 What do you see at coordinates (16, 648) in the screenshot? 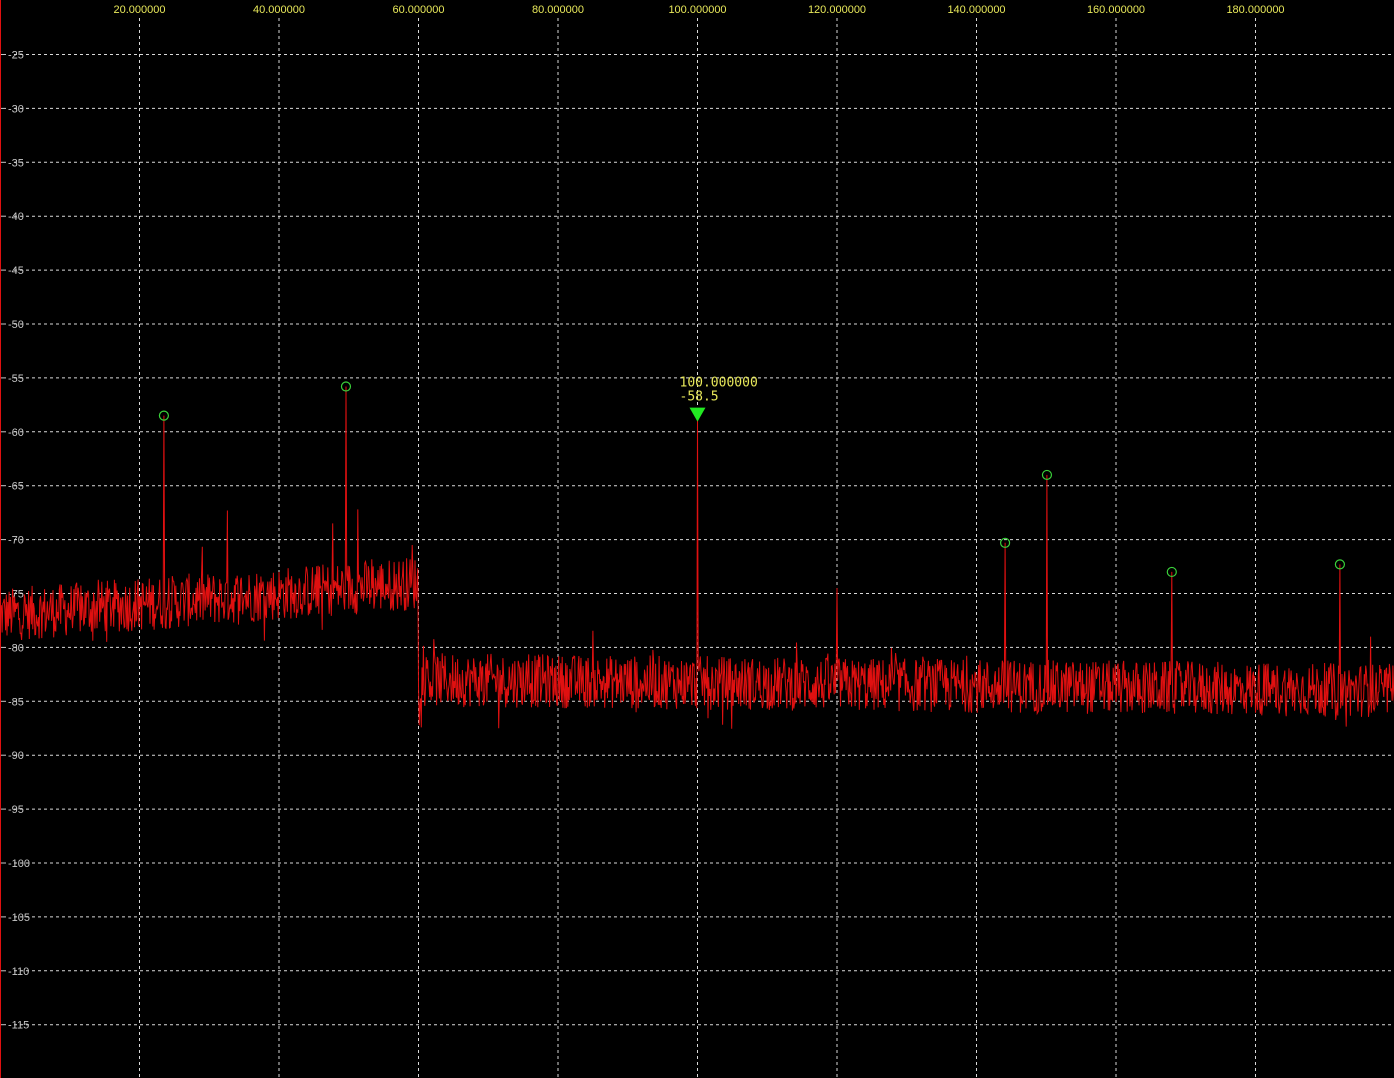
I see `y-tick-label: -80` at bounding box center [16, 648].